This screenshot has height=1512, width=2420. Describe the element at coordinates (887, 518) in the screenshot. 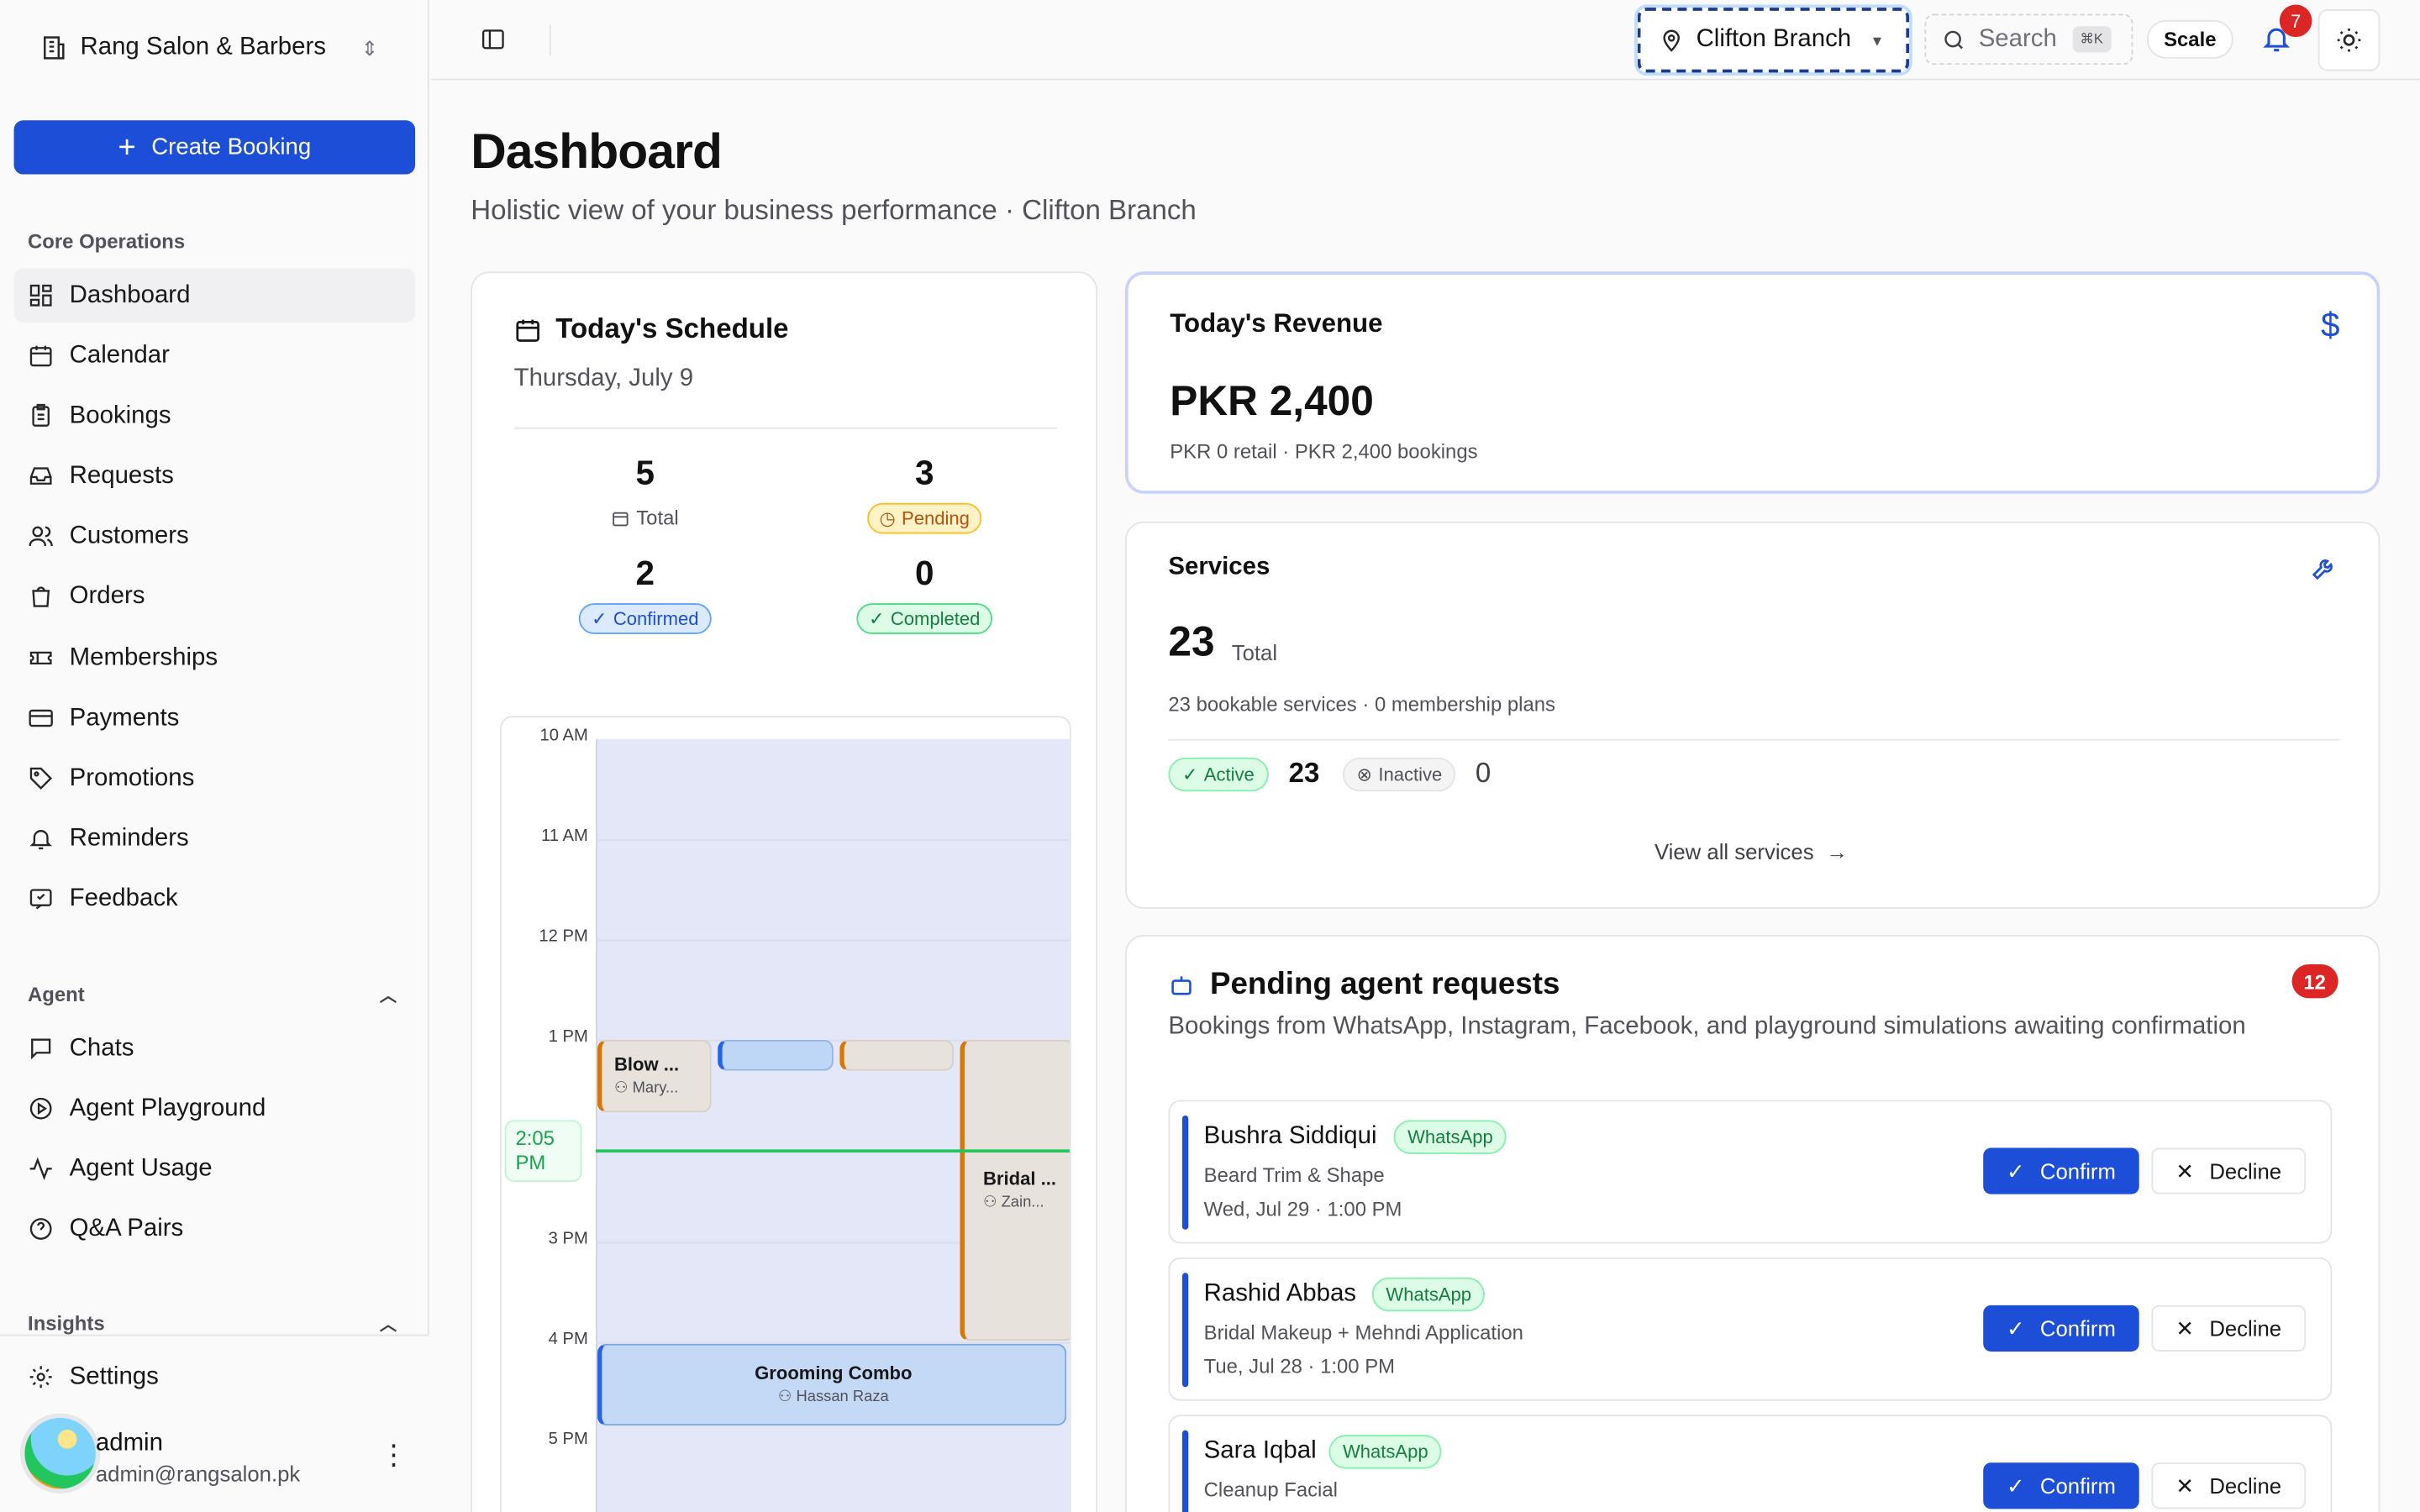

I see `clock-icon: ◷` at that location.